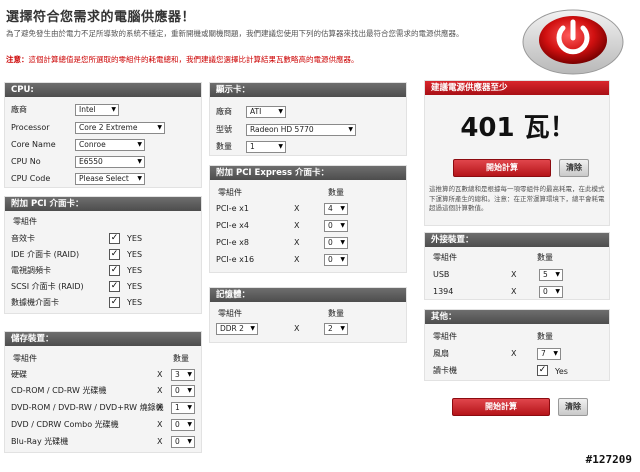 This screenshot has height=472, width=640. Describe the element at coordinates (87, 109) in the screenshot. I see `cpu-vendor-value: Intel` at that location.